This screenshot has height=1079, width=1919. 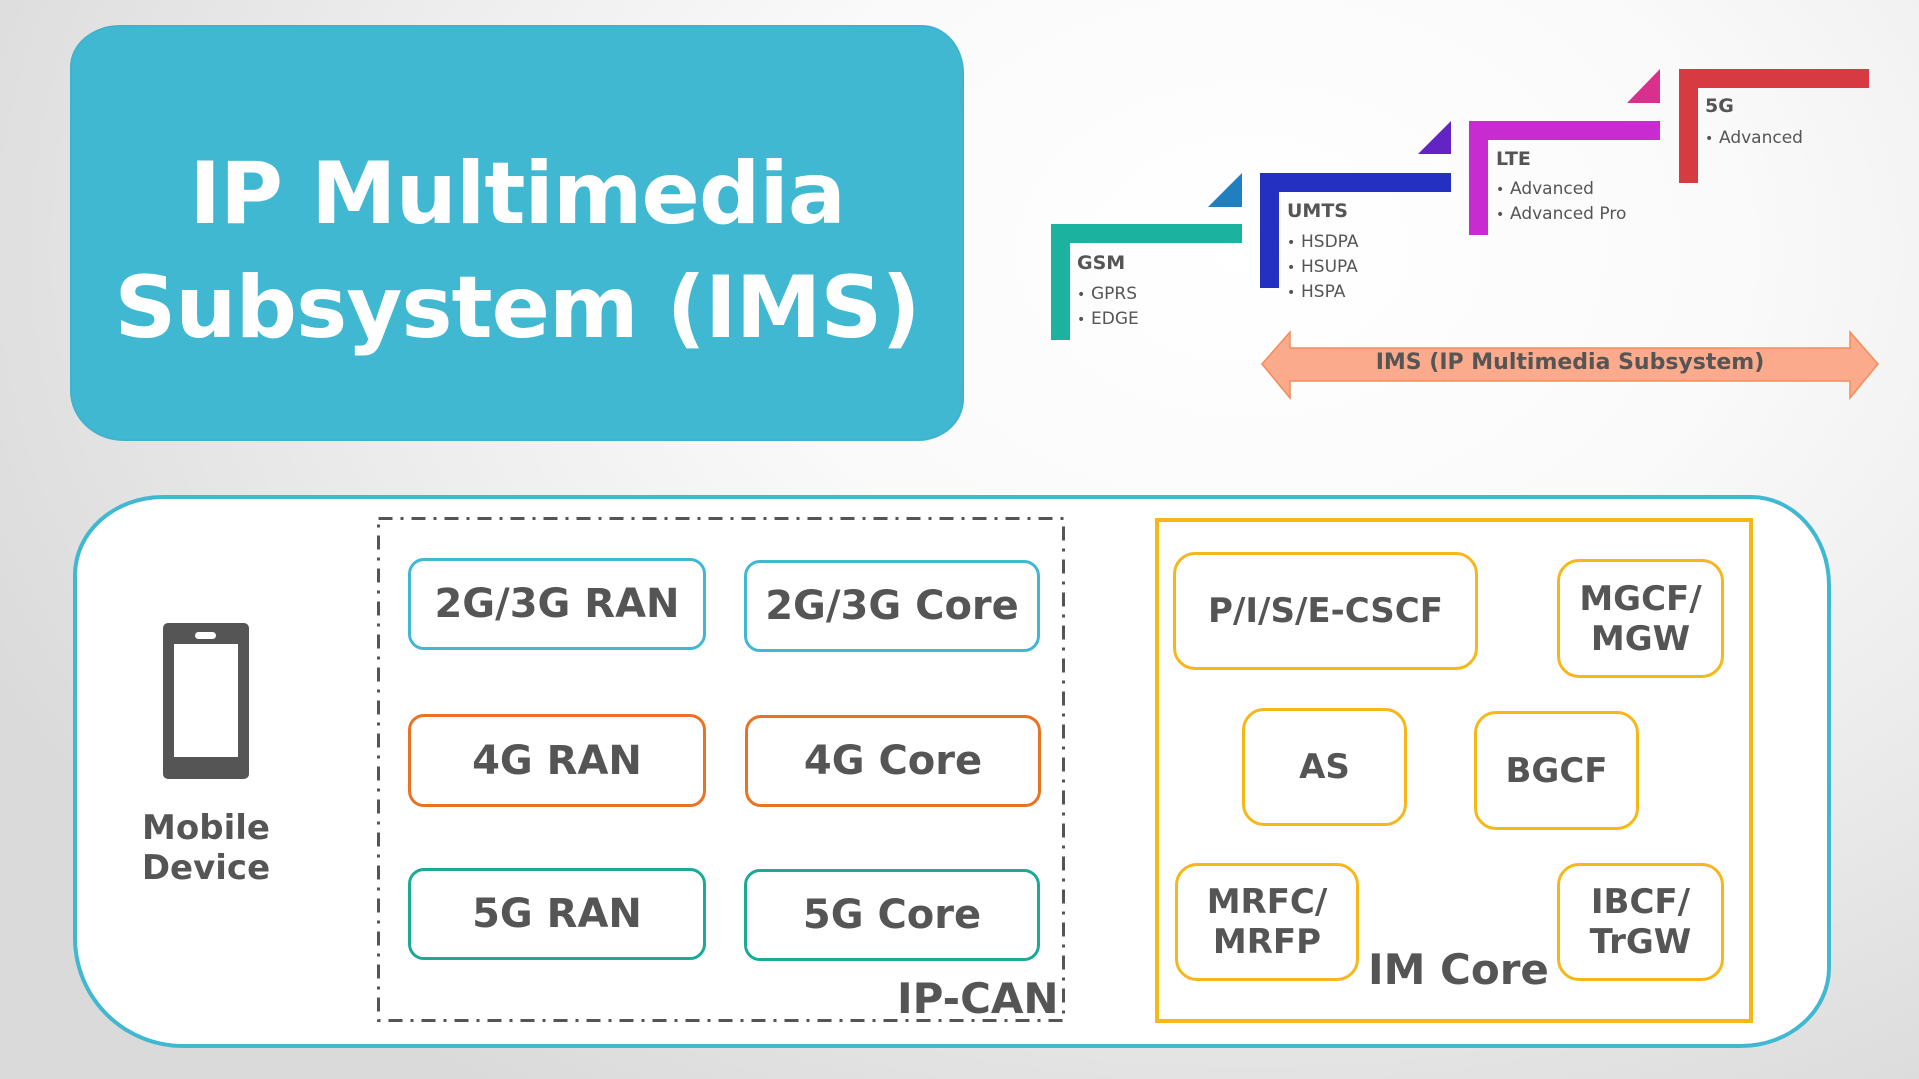 I want to click on node-label: BGCF, so click(x=1556, y=770).